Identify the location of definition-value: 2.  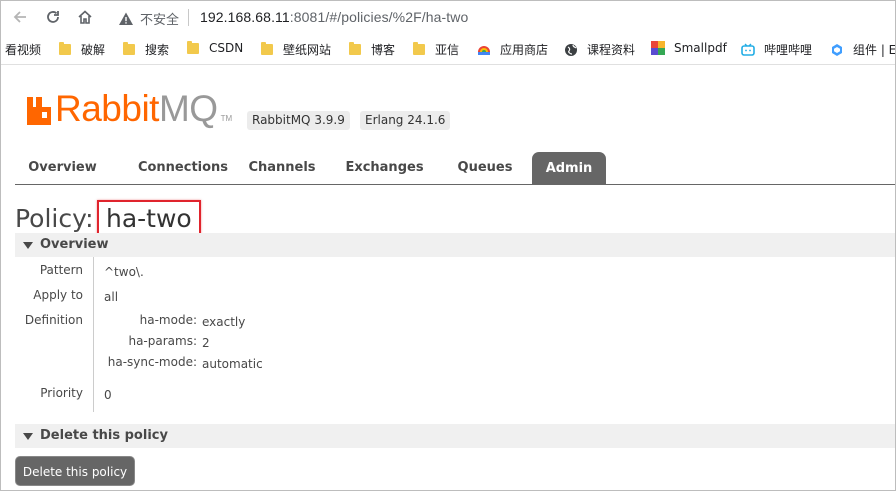
(206, 343).